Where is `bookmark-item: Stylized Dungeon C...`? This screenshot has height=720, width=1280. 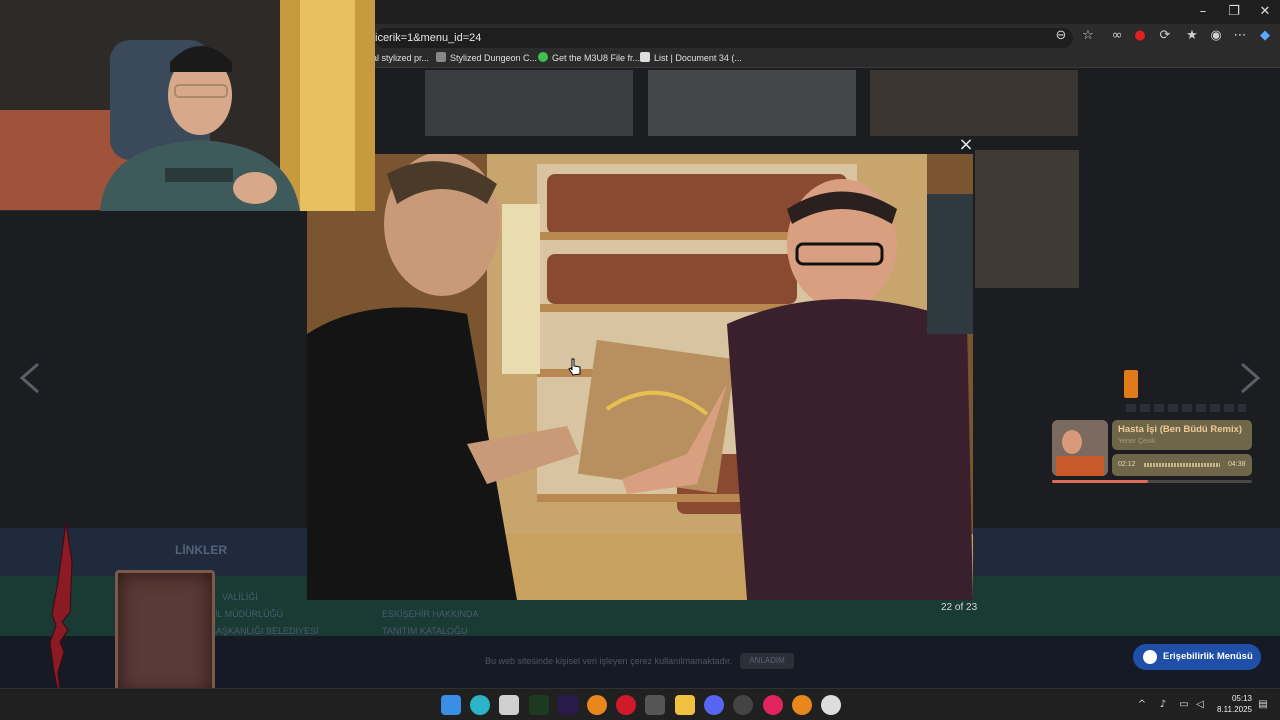
bookmark-item: Stylized Dungeon C... is located at coordinates (486, 58).